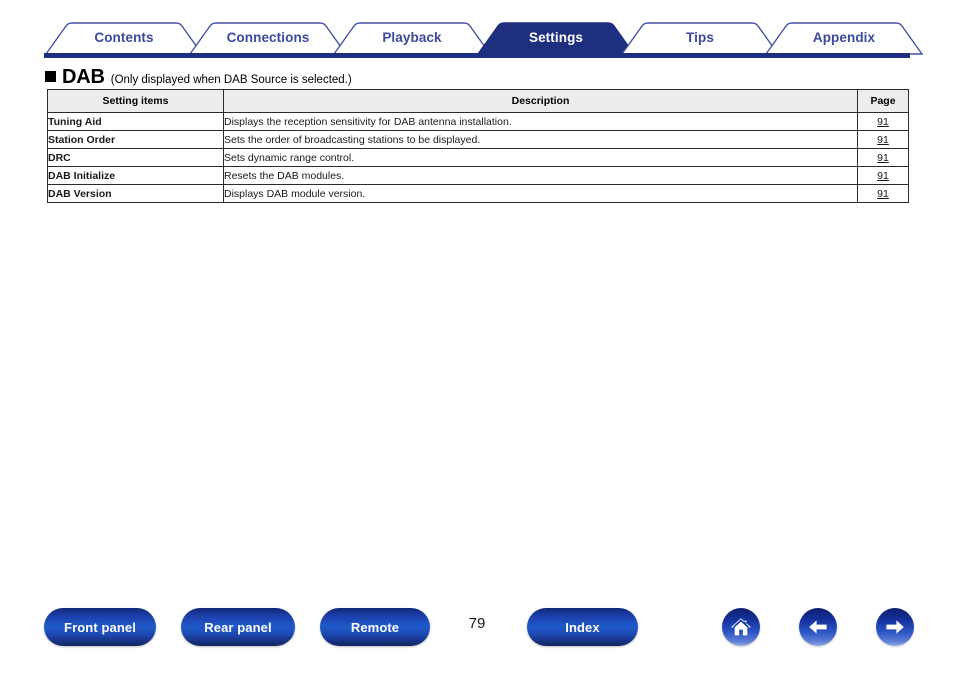 Image resolution: width=954 pixels, height=673 pixels. Describe the element at coordinates (477, 55) in the screenshot. I see `tab-underline` at that location.